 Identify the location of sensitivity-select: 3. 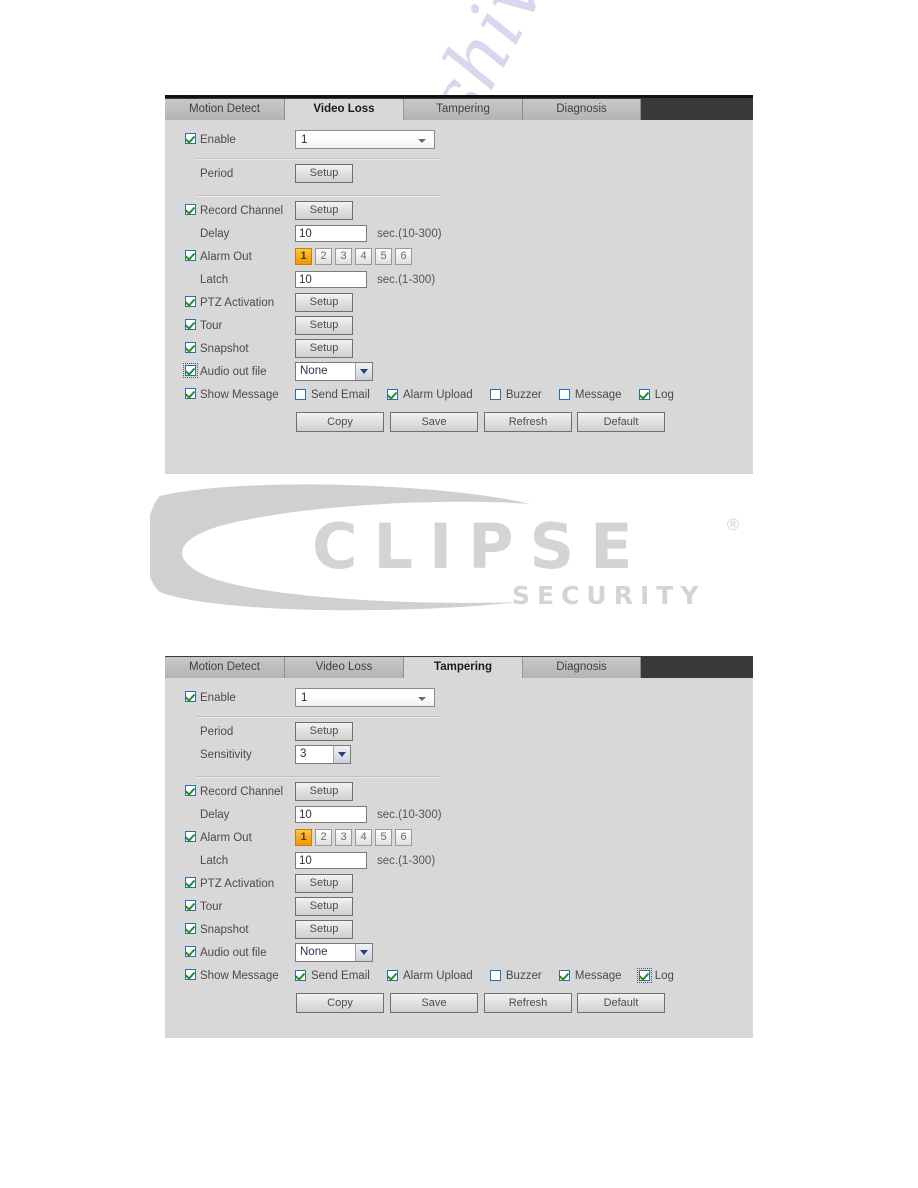
(323, 754).